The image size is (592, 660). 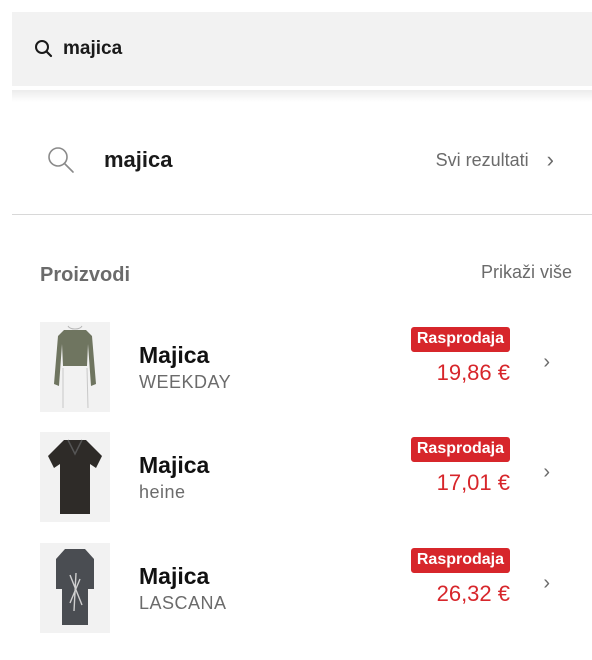 I want to click on long-sleeve-top-image, so click(x=75, y=367).